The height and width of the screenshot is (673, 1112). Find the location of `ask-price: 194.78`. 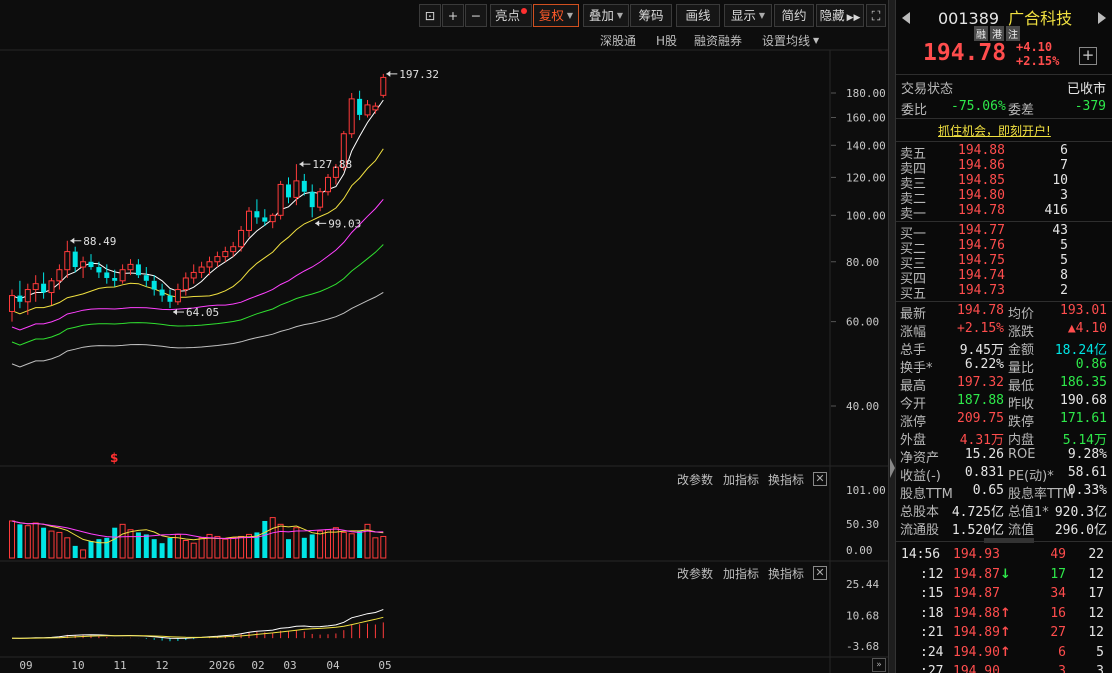

ask-price: 194.78 is located at coordinates (981, 210).